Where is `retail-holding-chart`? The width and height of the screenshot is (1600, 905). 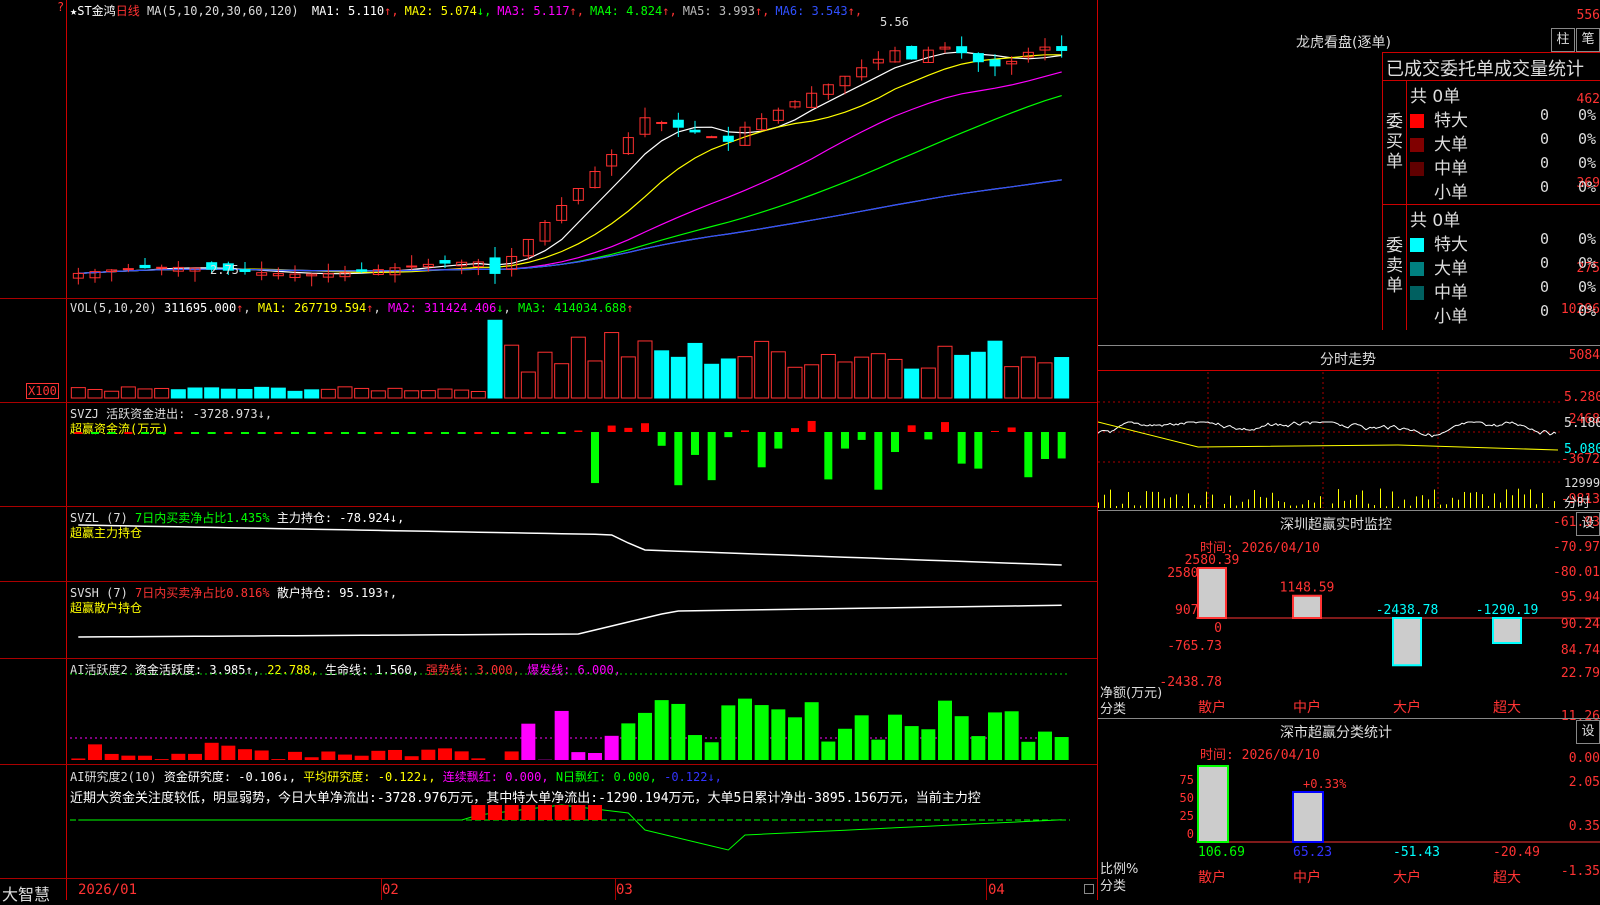
retail-holding-chart is located at coordinates (582, 626).